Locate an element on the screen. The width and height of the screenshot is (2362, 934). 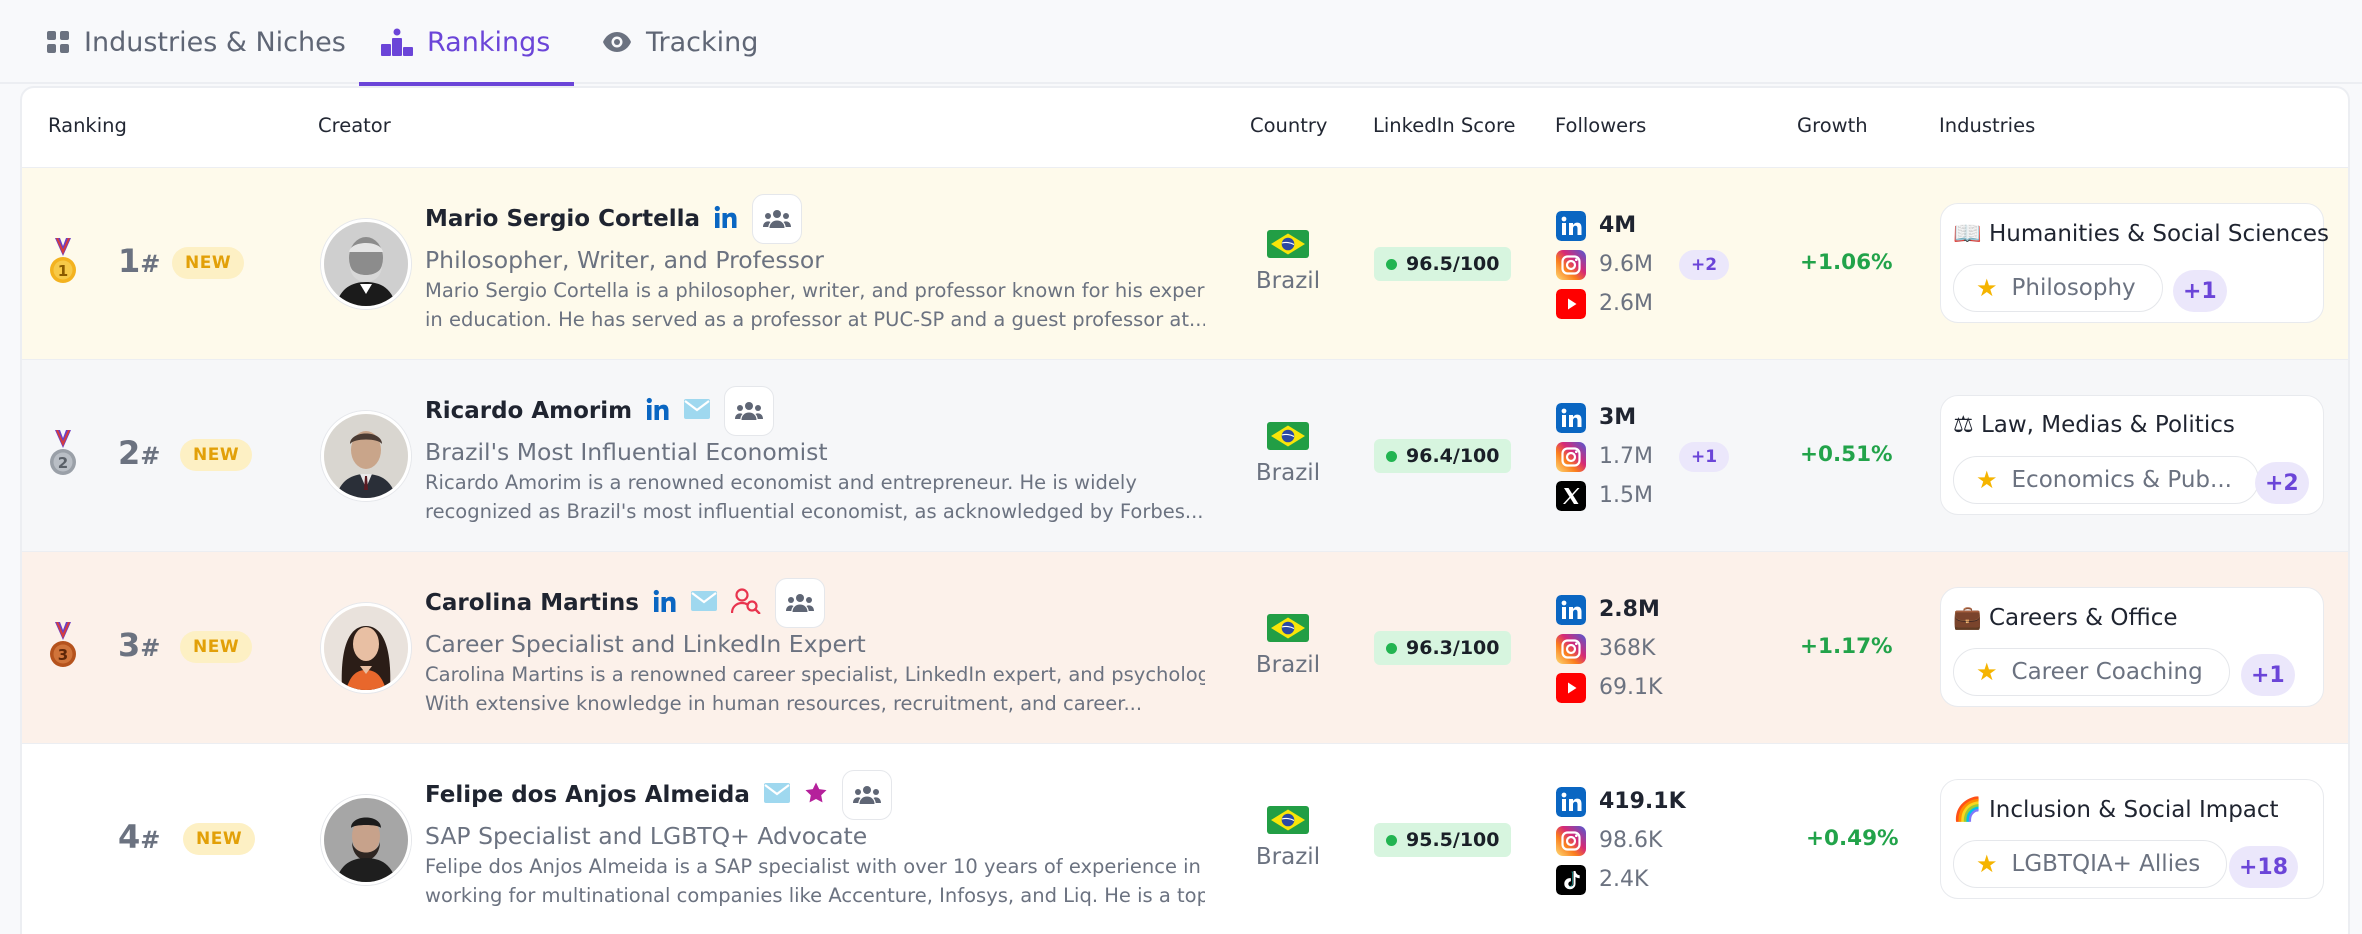
creator-title: Philosopher, Writer, and Professor is located at coordinates (624, 260).